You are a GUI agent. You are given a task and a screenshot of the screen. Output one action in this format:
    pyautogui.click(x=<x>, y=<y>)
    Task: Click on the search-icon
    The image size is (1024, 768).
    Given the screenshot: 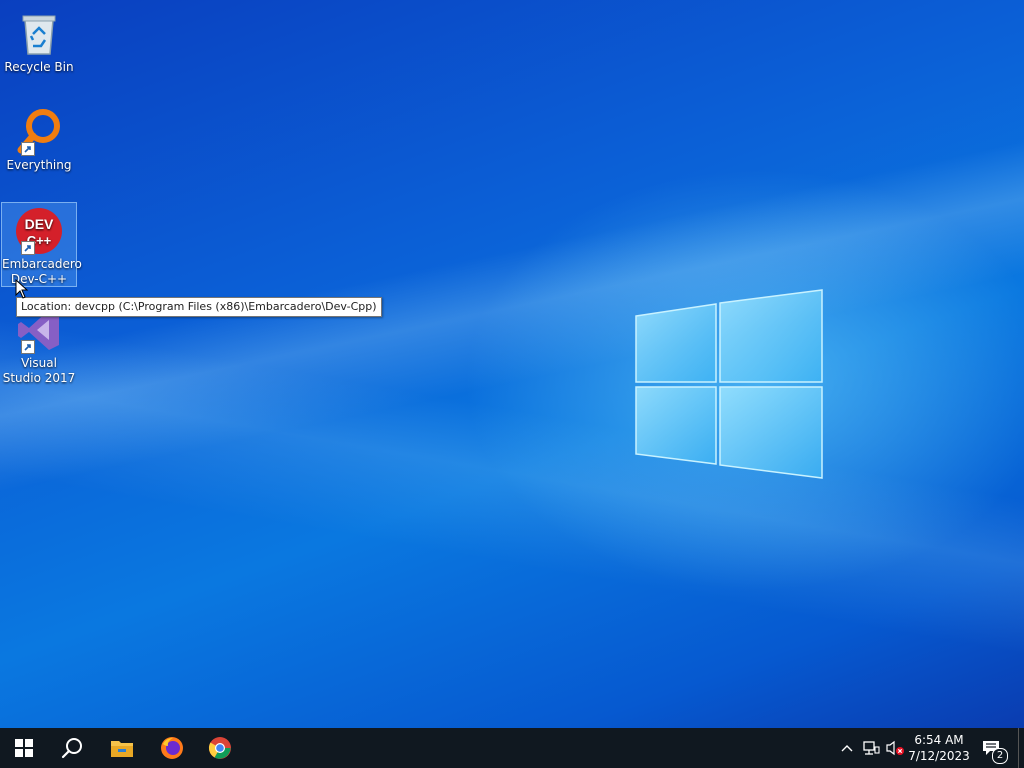 What is the action you would take?
    pyautogui.click(x=71, y=748)
    